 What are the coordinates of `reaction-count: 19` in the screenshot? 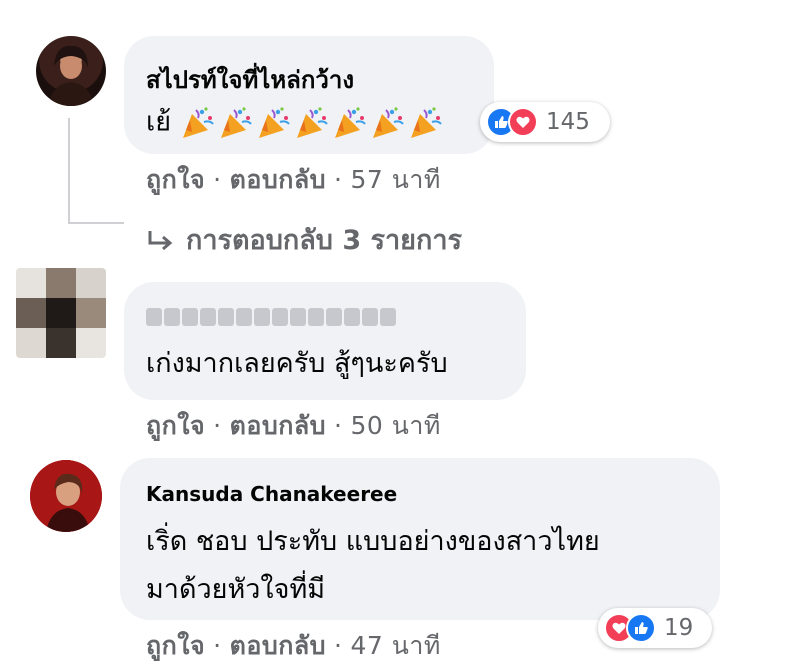 It's located at (679, 628).